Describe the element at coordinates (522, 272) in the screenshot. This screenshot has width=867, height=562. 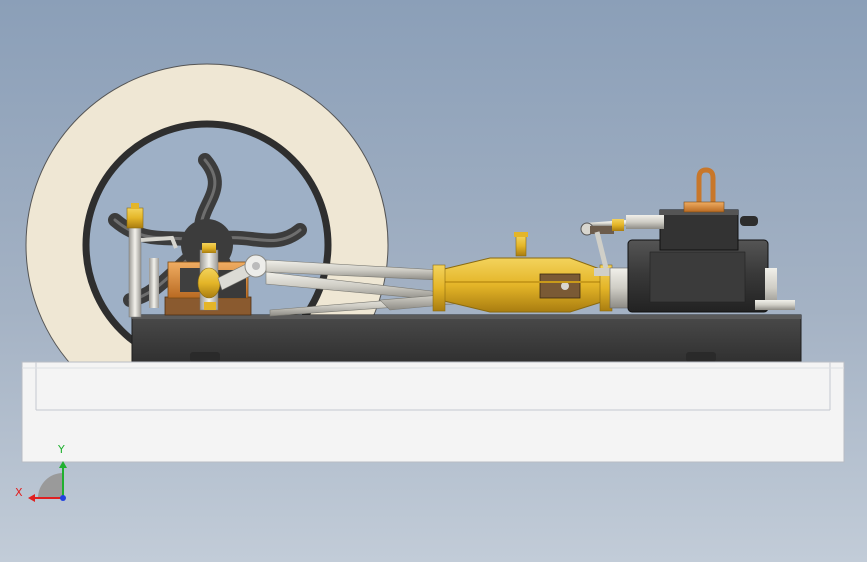
I see `crosshead-guide` at that location.